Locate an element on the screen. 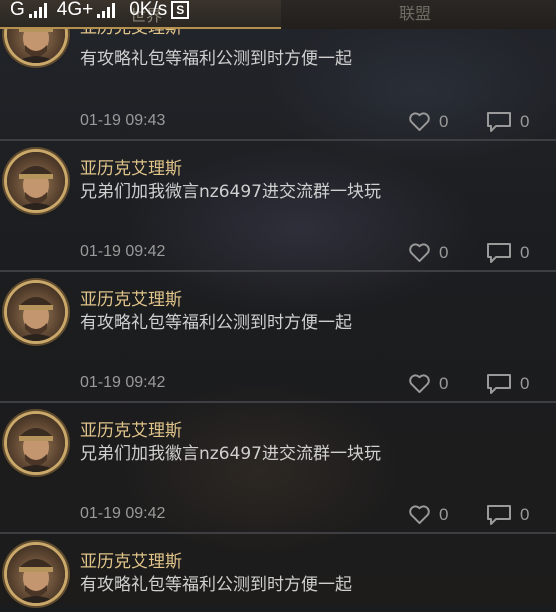 The height and width of the screenshot is (612, 556). network-type-left: G is located at coordinates (17, 10).